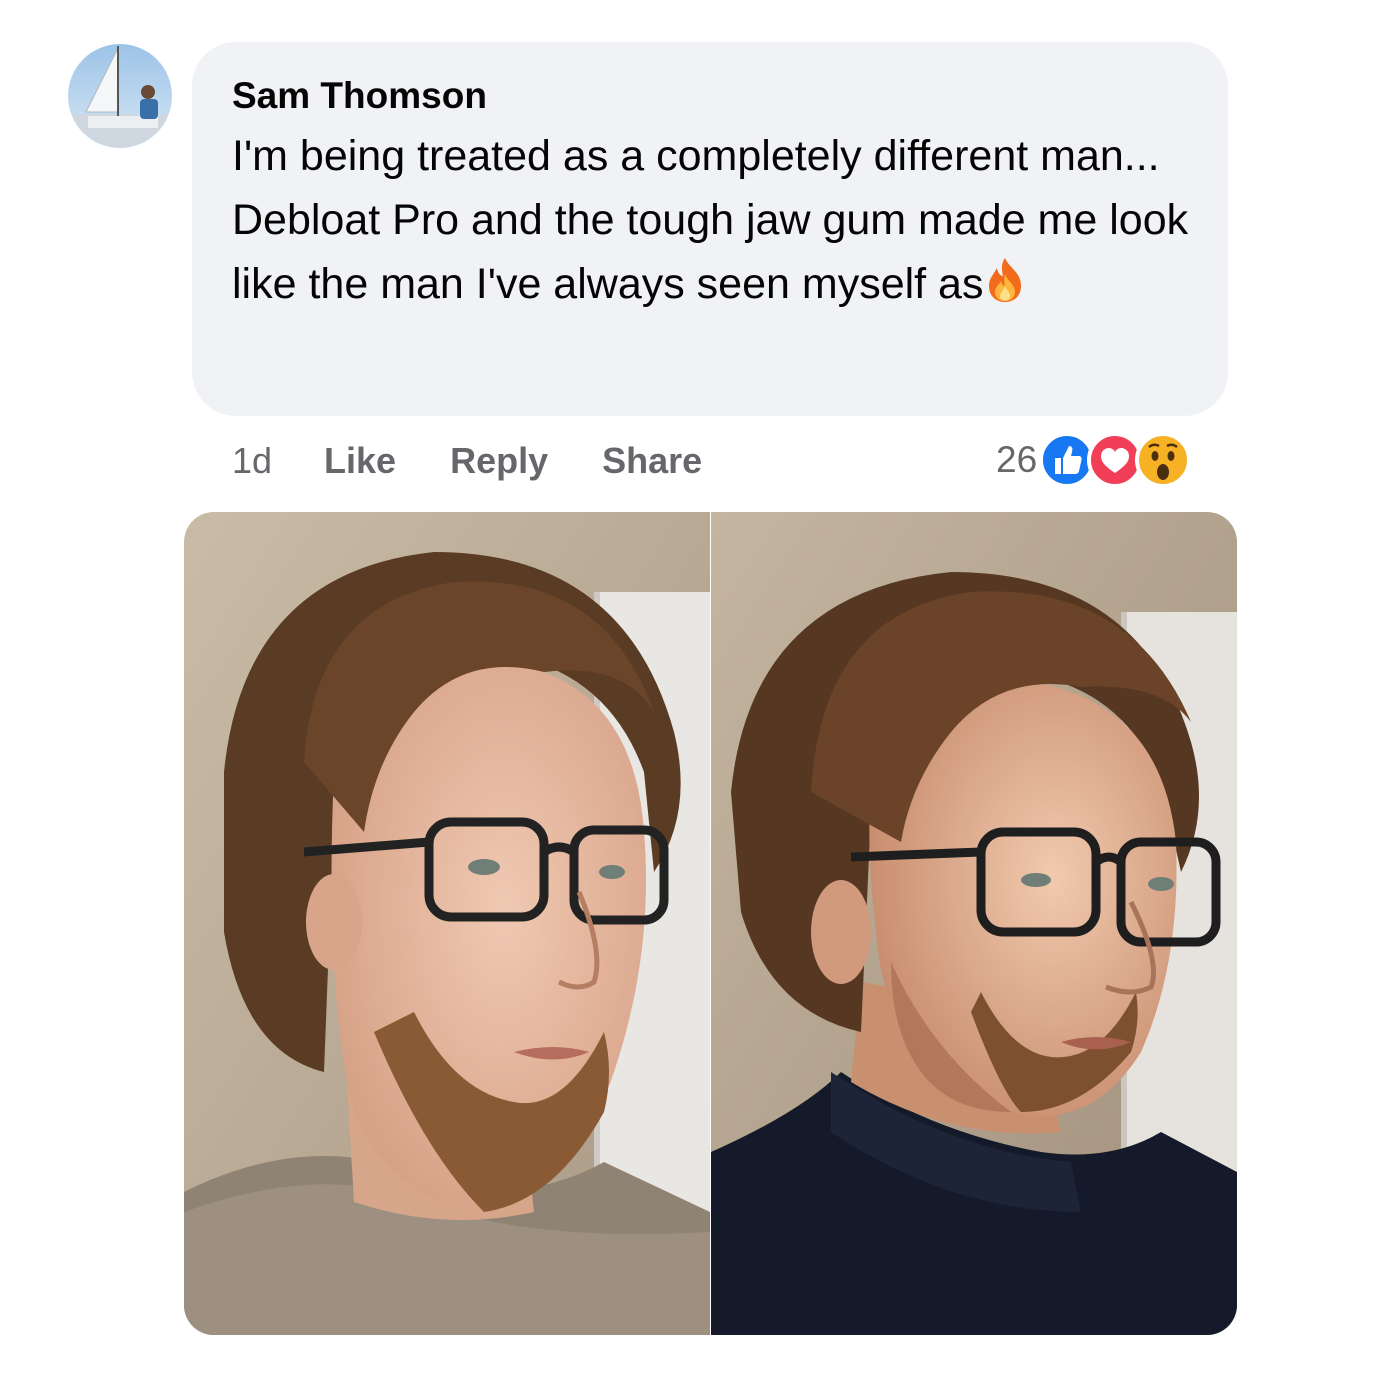 The height and width of the screenshot is (1375, 1375). Describe the element at coordinates (1163, 460) in the screenshot. I see `wow-icon` at that location.